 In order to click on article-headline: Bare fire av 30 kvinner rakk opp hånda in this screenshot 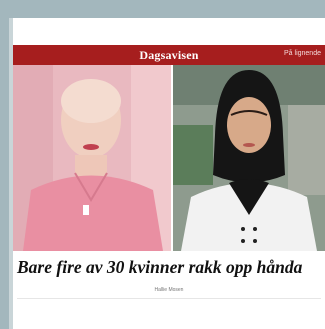, I will do `click(159, 267)`.